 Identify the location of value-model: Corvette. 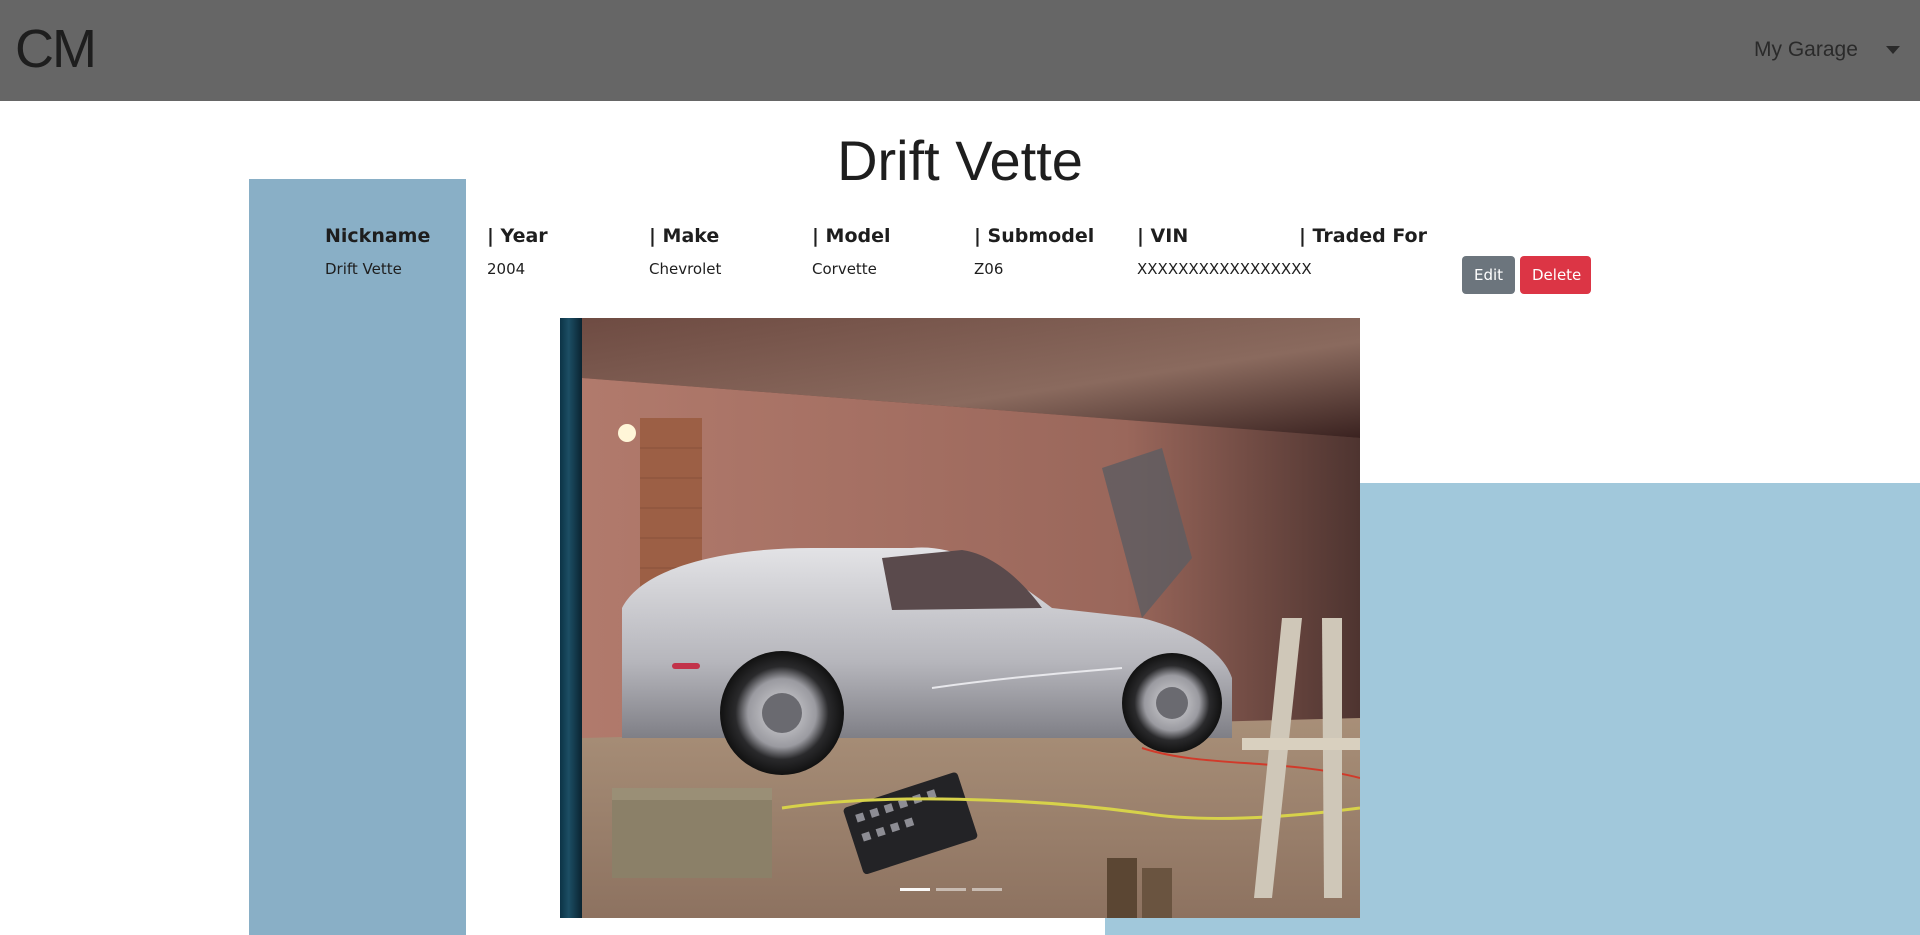
(844, 269).